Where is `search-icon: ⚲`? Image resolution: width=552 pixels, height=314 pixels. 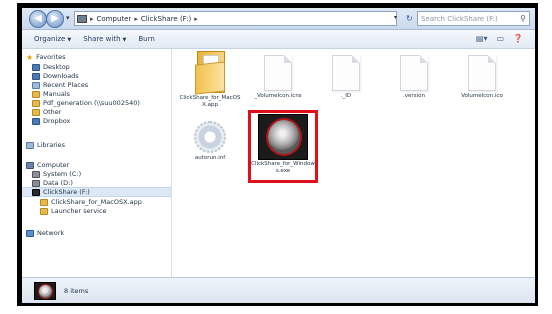 search-icon: ⚲ is located at coordinates (523, 18).